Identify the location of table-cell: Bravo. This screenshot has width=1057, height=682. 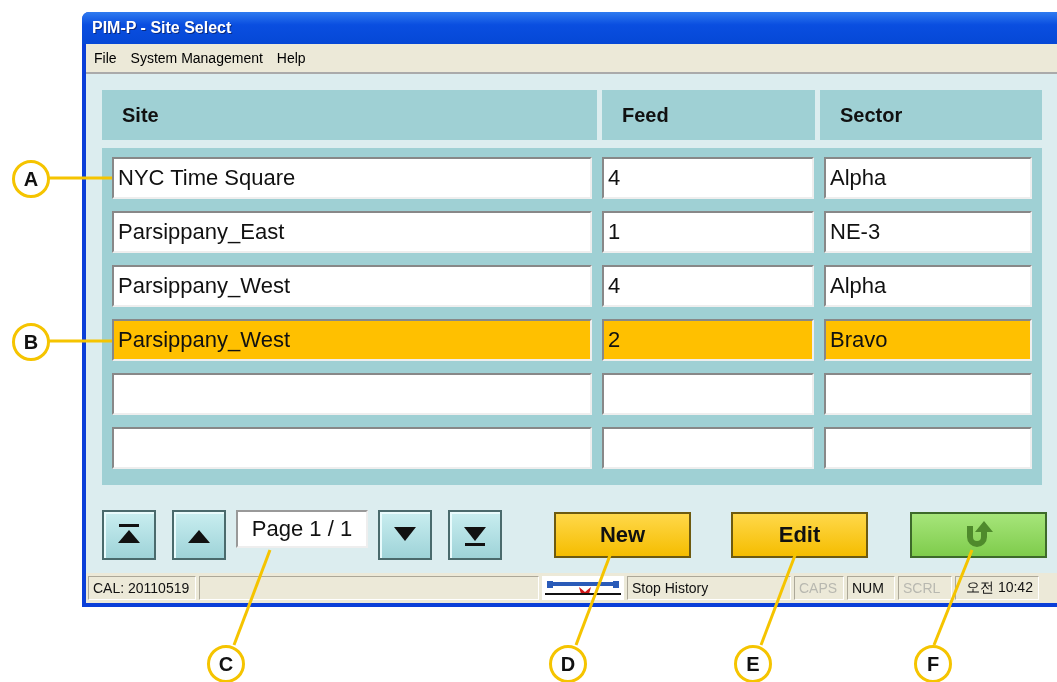
(928, 340).